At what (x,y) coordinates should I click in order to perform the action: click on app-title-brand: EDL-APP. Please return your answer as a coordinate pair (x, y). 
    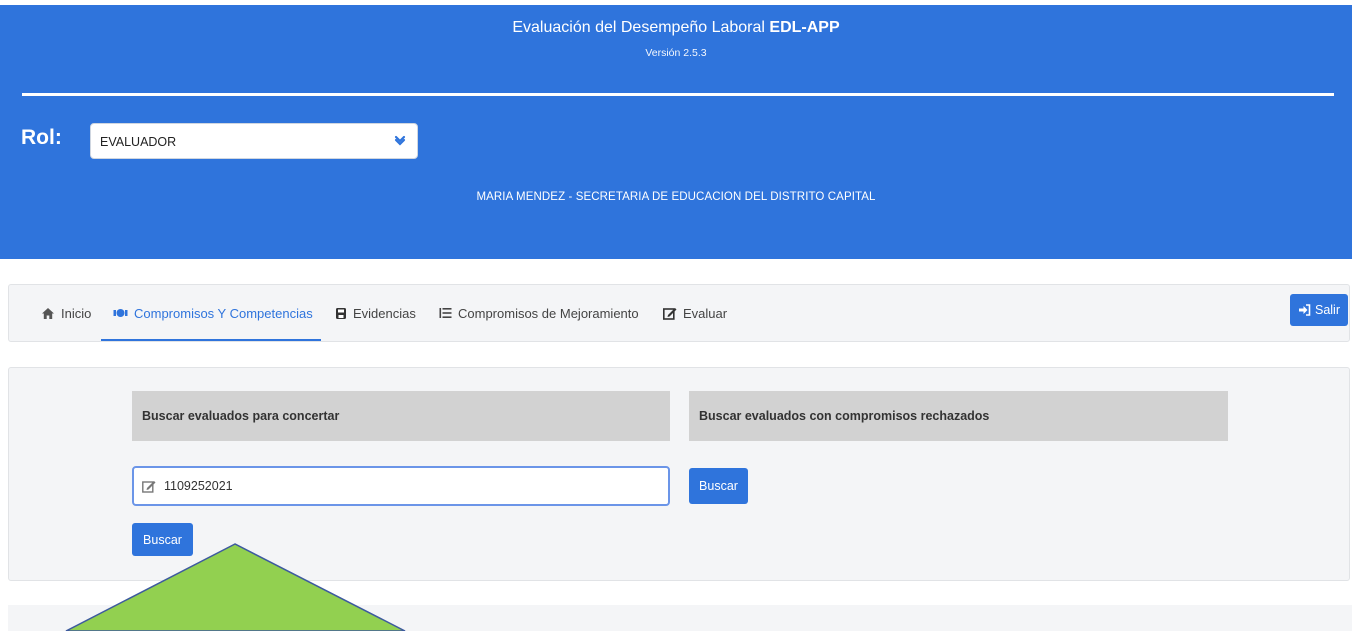
    Looking at the image, I should click on (804, 27).